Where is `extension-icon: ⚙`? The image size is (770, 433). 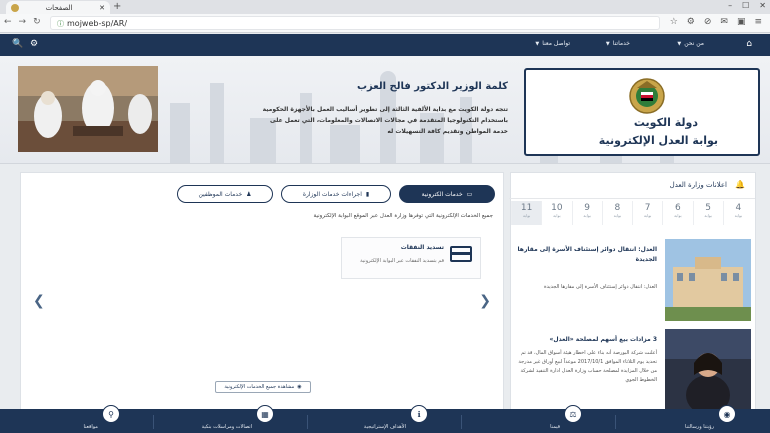
extension-icon: ⚙ is located at coordinates (691, 22).